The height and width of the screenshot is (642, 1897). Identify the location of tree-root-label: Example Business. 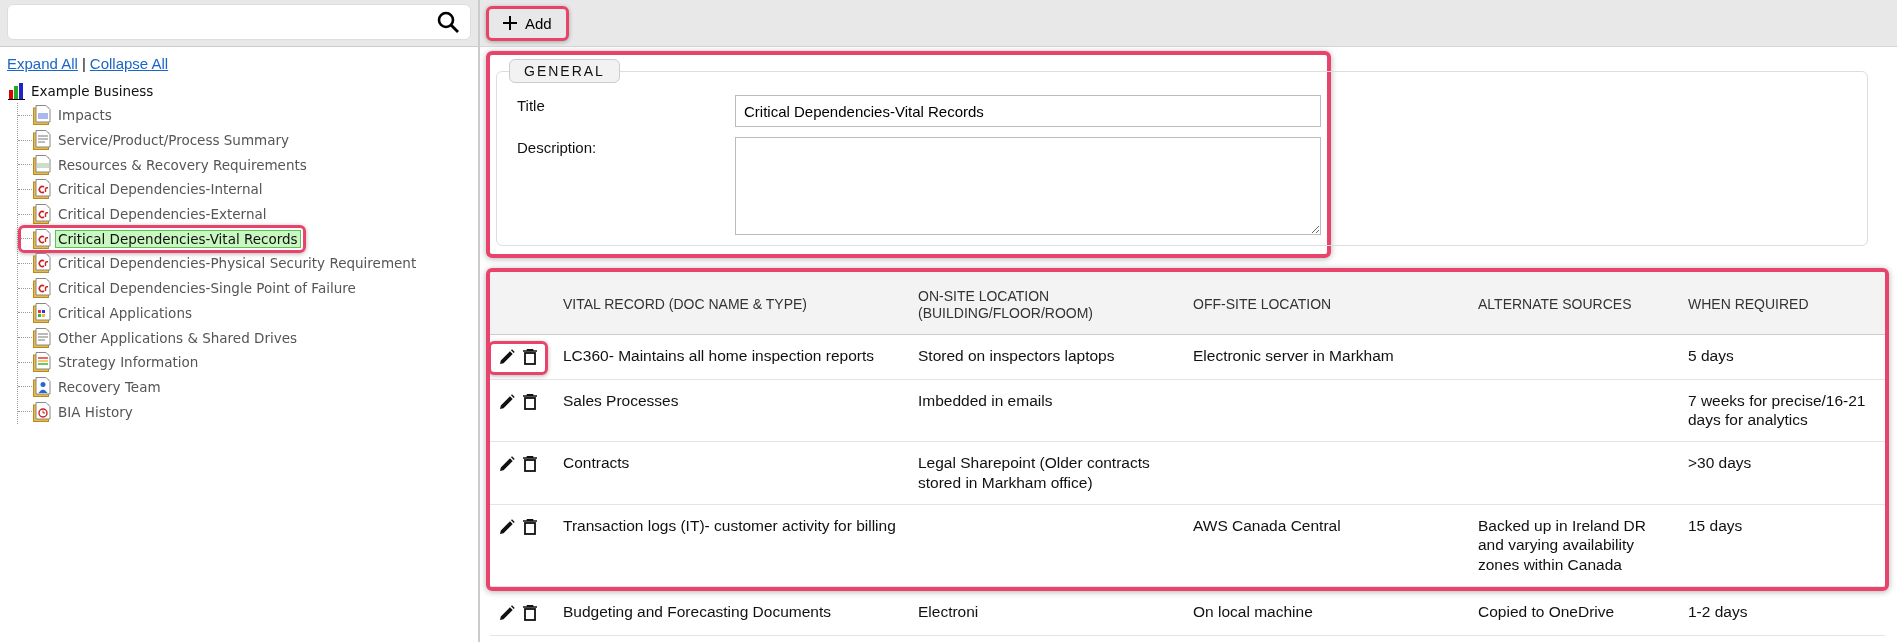
(92, 91).